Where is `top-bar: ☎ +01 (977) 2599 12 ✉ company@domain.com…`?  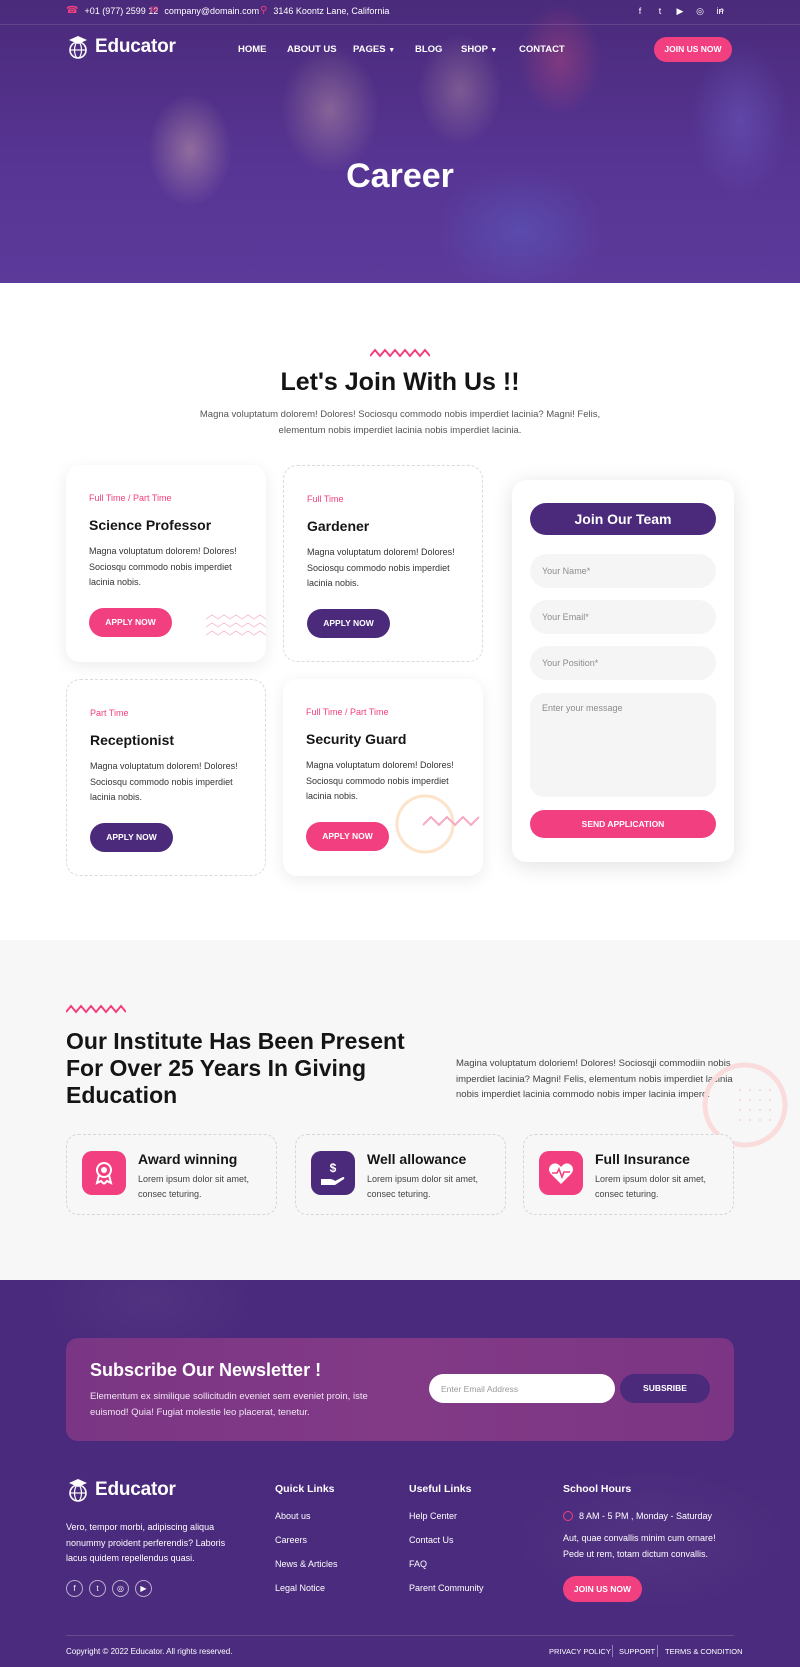
top-bar: ☎ +01 (977) 2599 12 ✉ company@domain.com… is located at coordinates (400, 12).